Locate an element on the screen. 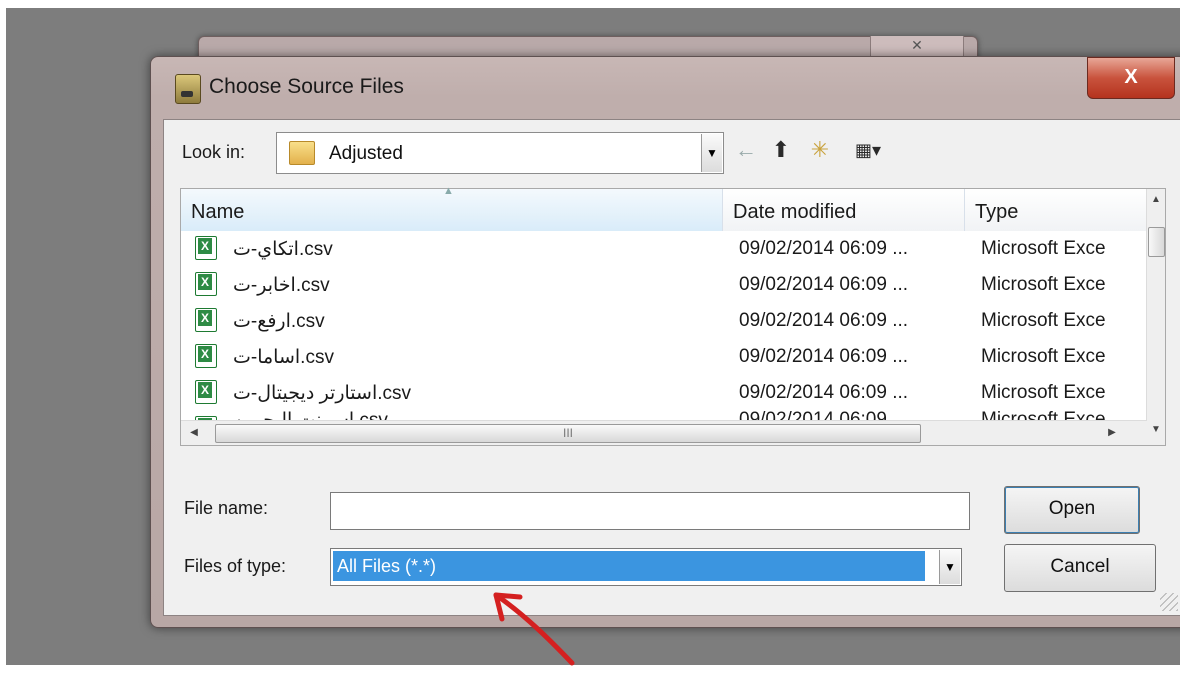  view-menu-icon: ▦▾ is located at coordinates (868, 150).